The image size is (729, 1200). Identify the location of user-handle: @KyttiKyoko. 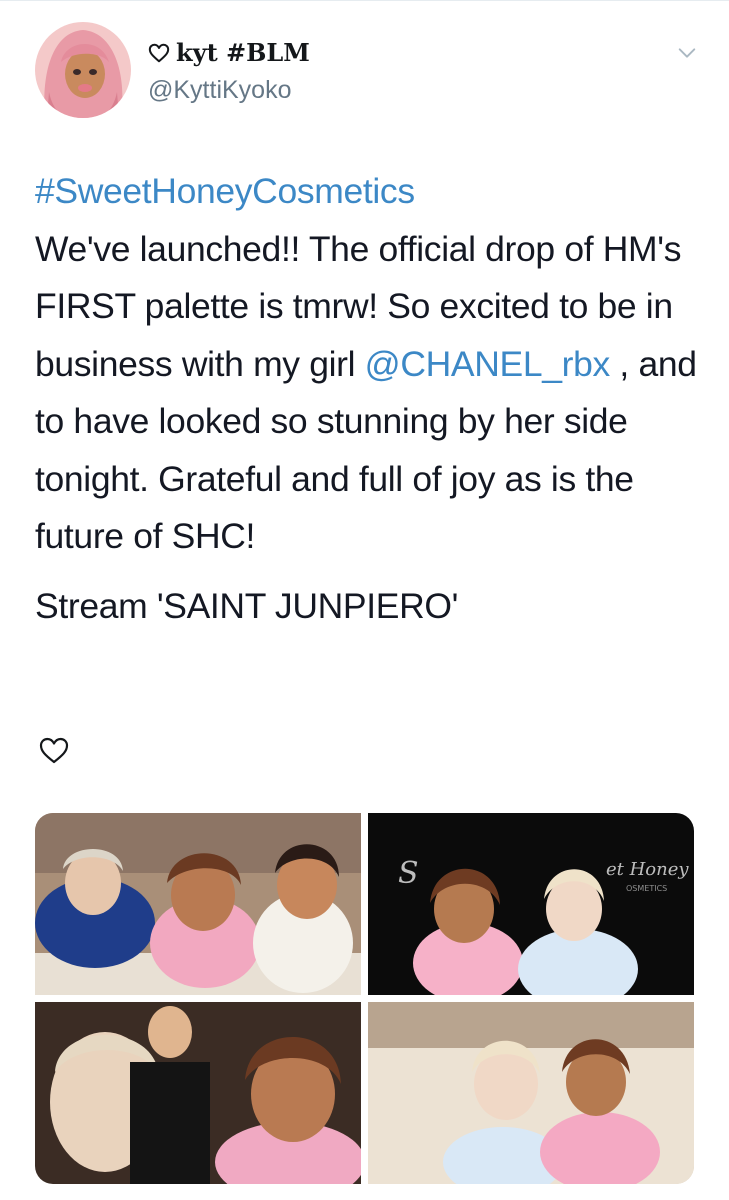
(219, 90).